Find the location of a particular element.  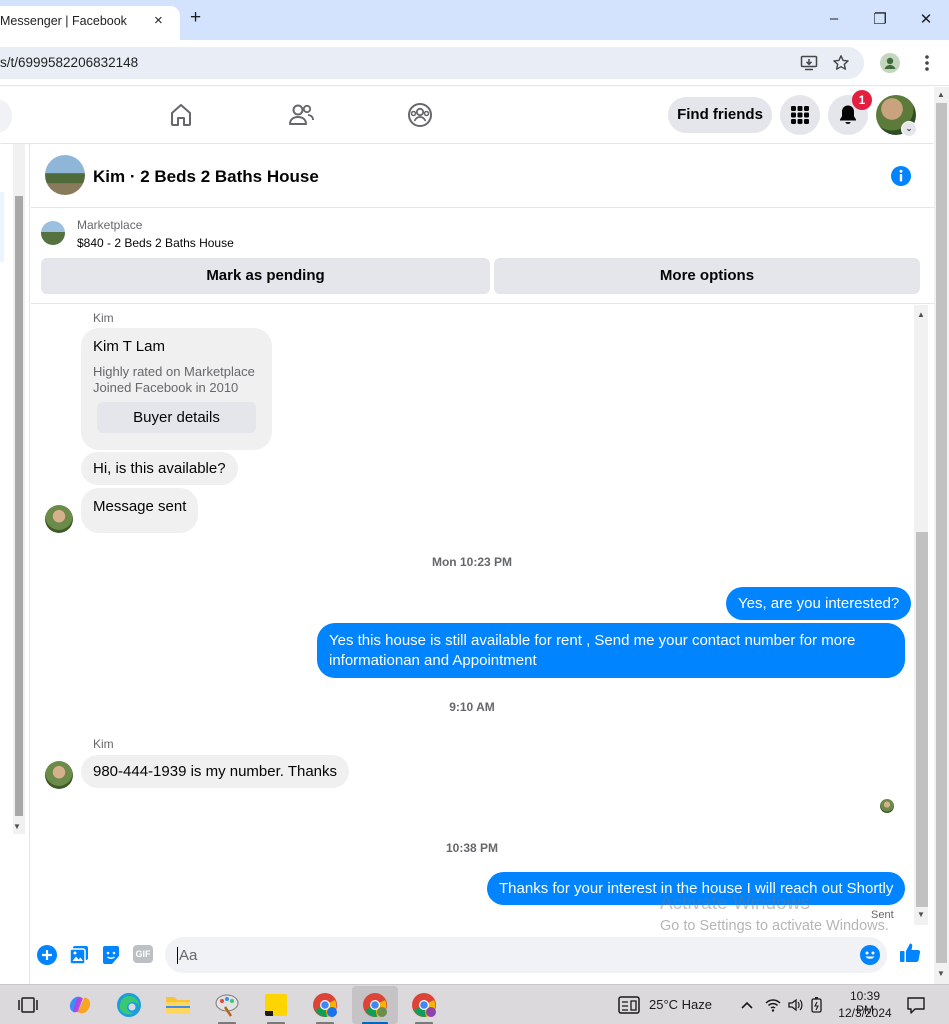

plus-circle-icon is located at coordinates (47, 955).